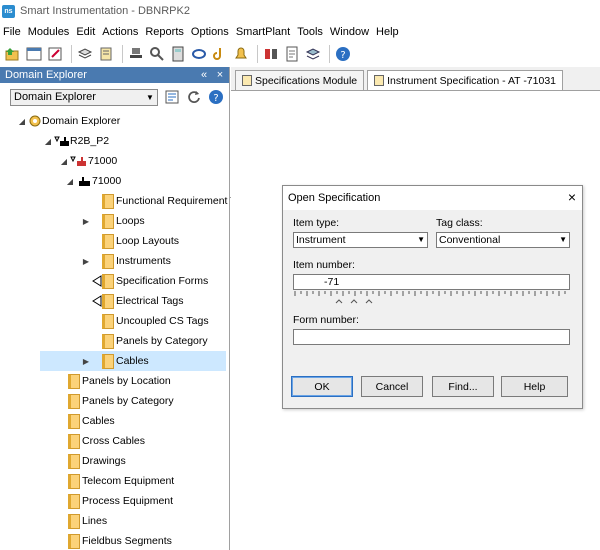 The height and width of the screenshot is (550, 600). What do you see at coordinates (316, 223) in the screenshot?
I see `item-type-label: Item type:` at bounding box center [316, 223].